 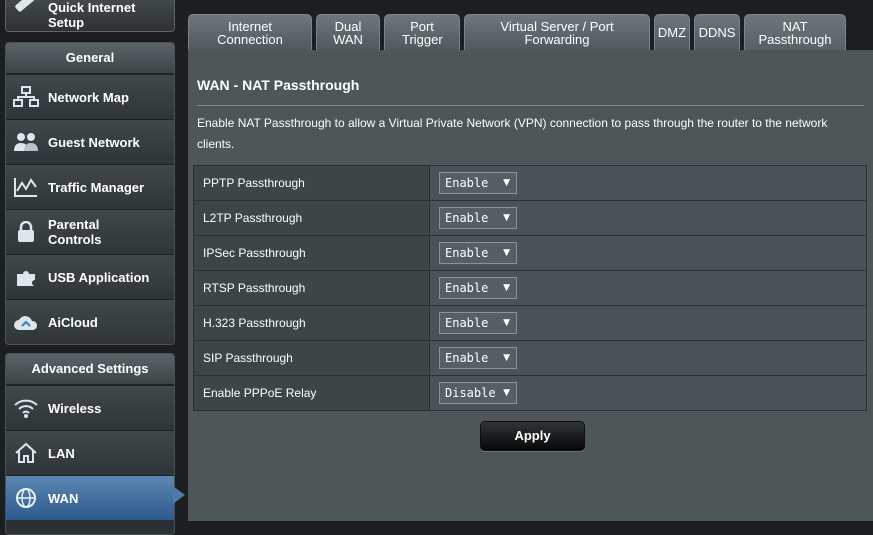 I want to click on table-row: H.323 Passthrough Enable ▼, so click(x=530, y=323).